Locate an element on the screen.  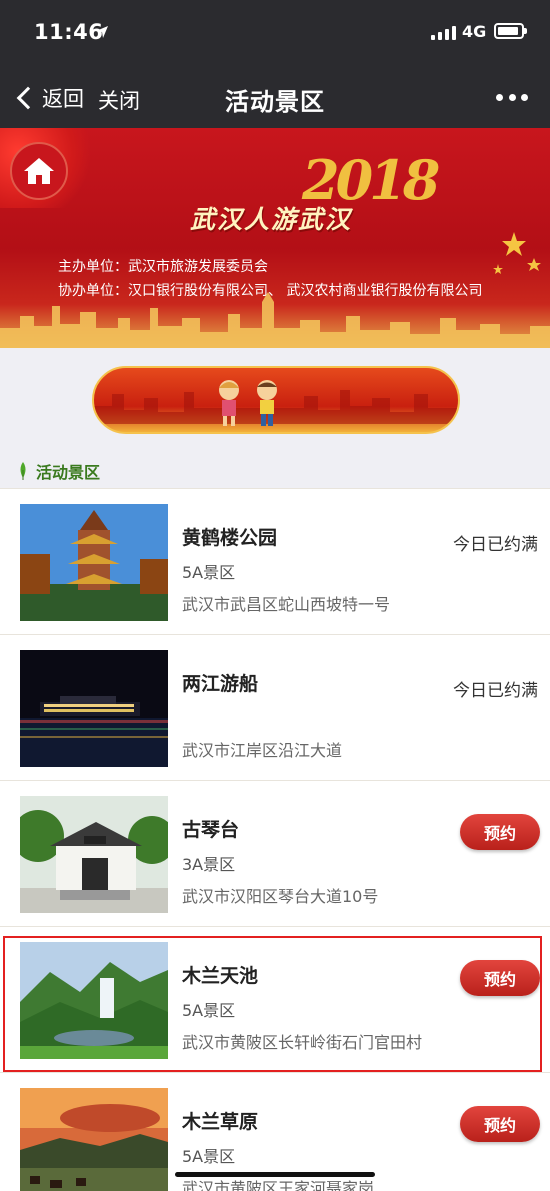
spot-address: 武汉市黄陂区王家河聂家岗 is located at coordinates (278, 1185).